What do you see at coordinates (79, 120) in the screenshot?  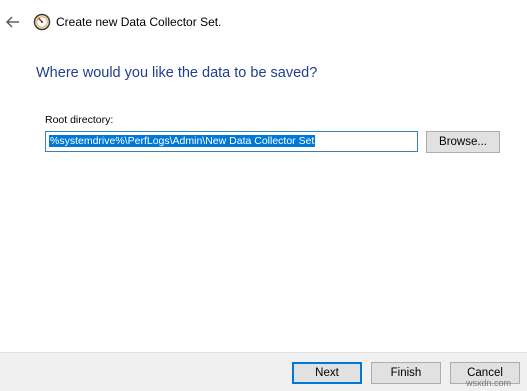 I see `root-directory-label: Root directory:` at bounding box center [79, 120].